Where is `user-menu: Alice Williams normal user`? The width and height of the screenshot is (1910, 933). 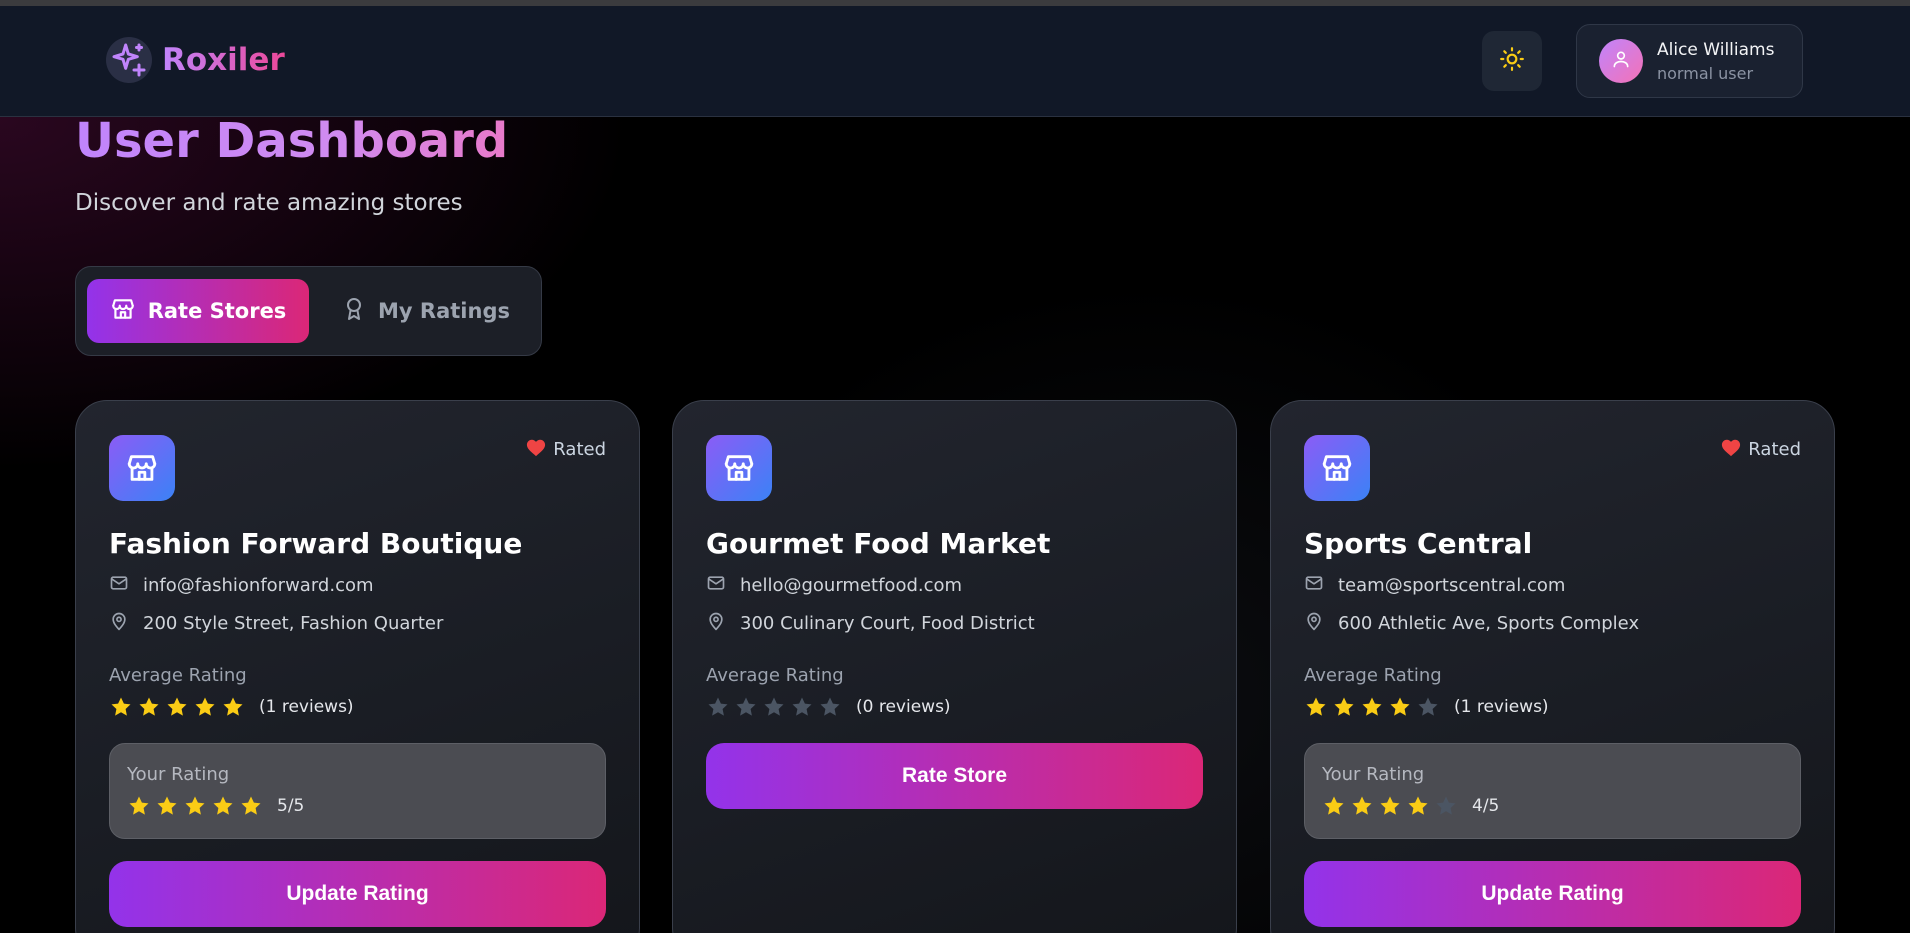
user-menu: Alice Williams normal user is located at coordinates (1689, 61).